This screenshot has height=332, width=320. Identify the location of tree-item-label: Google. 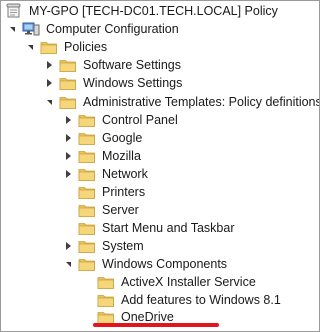
(122, 138).